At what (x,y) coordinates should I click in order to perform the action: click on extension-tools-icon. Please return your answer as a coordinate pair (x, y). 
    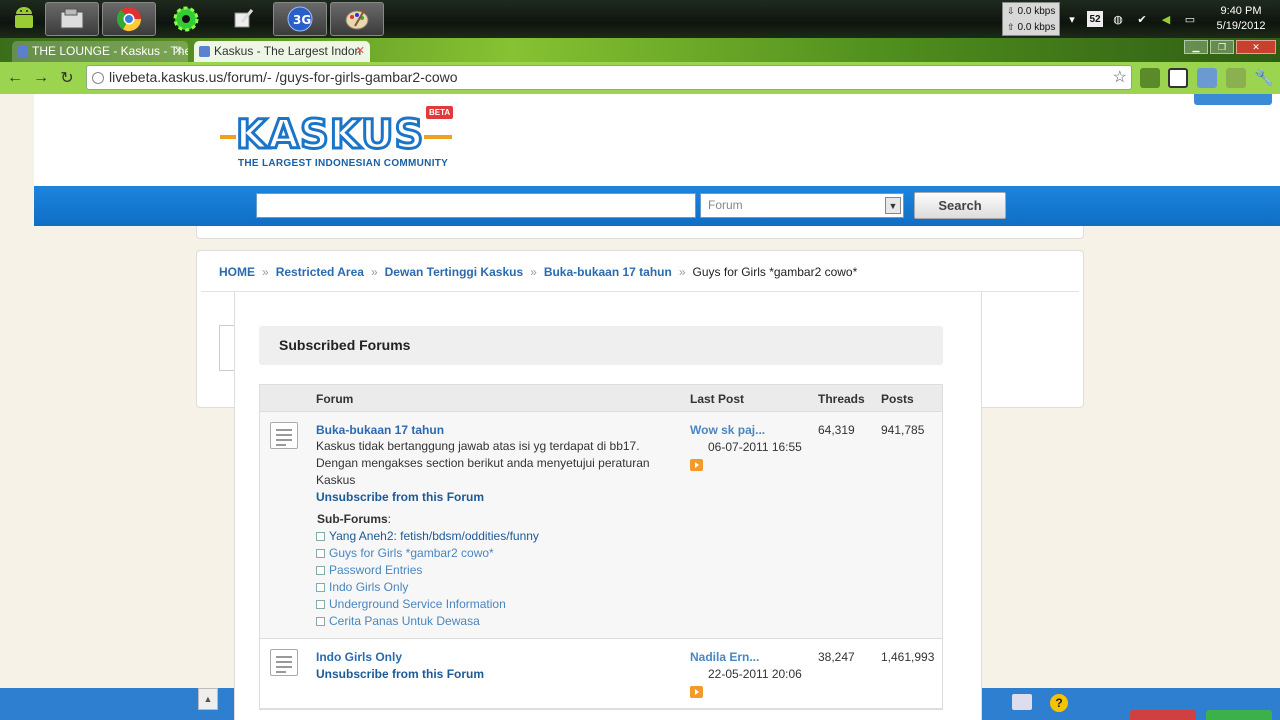
    Looking at the image, I should click on (1236, 78).